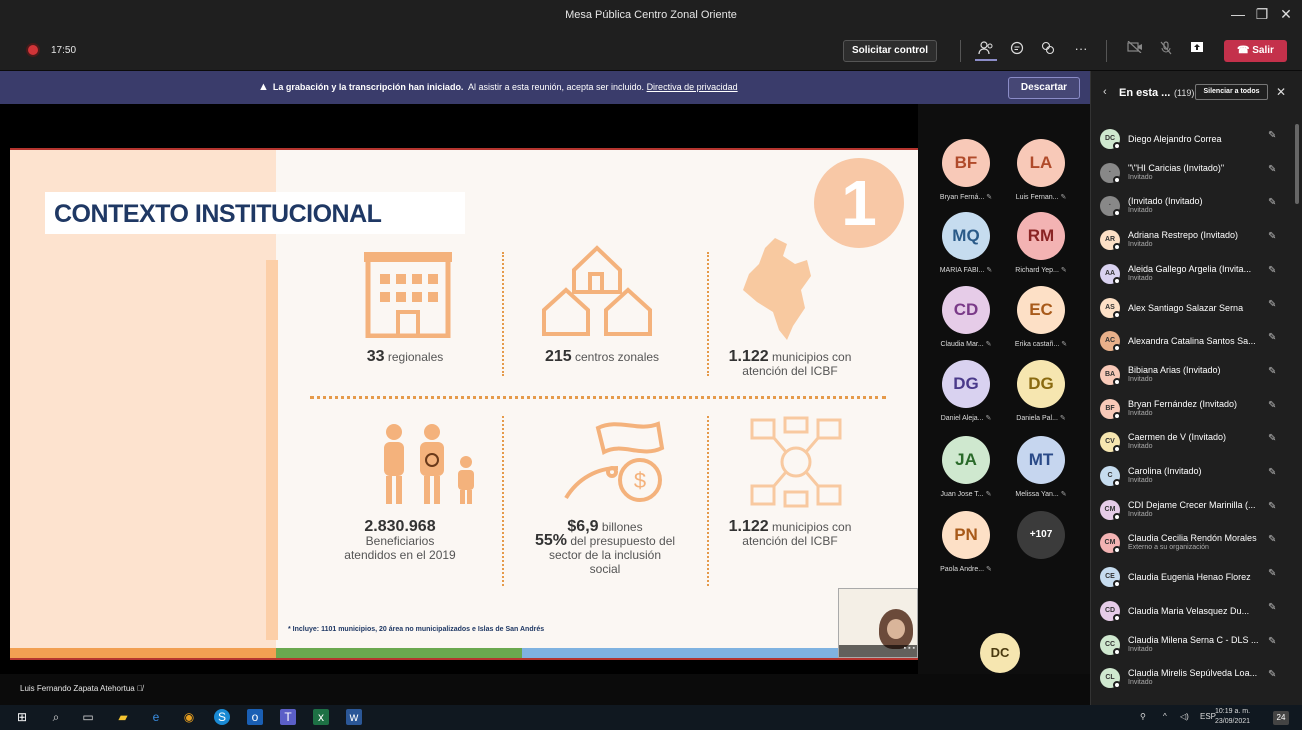 The height and width of the screenshot is (730, 1302). What do you see at coordinates (1281, 718) in the screenshot?
I see `notifications-badge: 24` at bounding box center [1281, 718].